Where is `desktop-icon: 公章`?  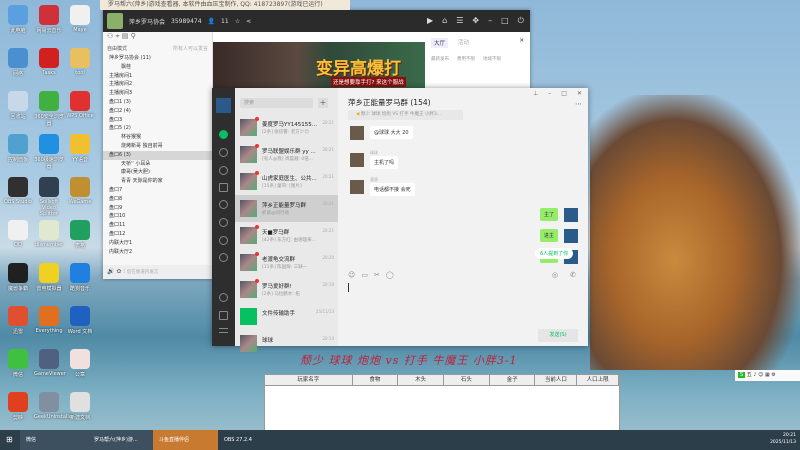
desktop-icon: 公章 is located at coordinates (80, 363).